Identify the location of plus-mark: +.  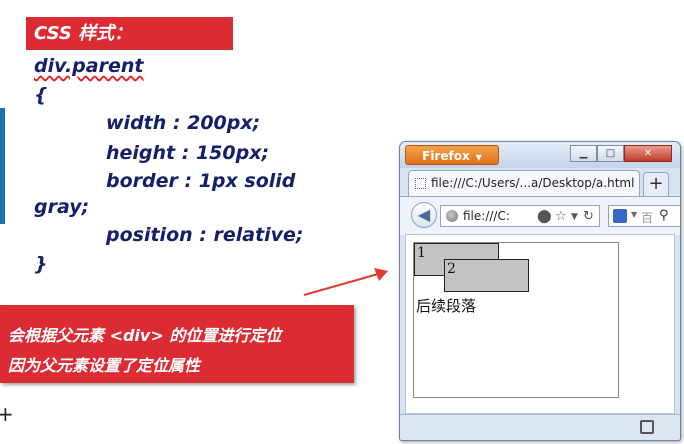
(7, 414).